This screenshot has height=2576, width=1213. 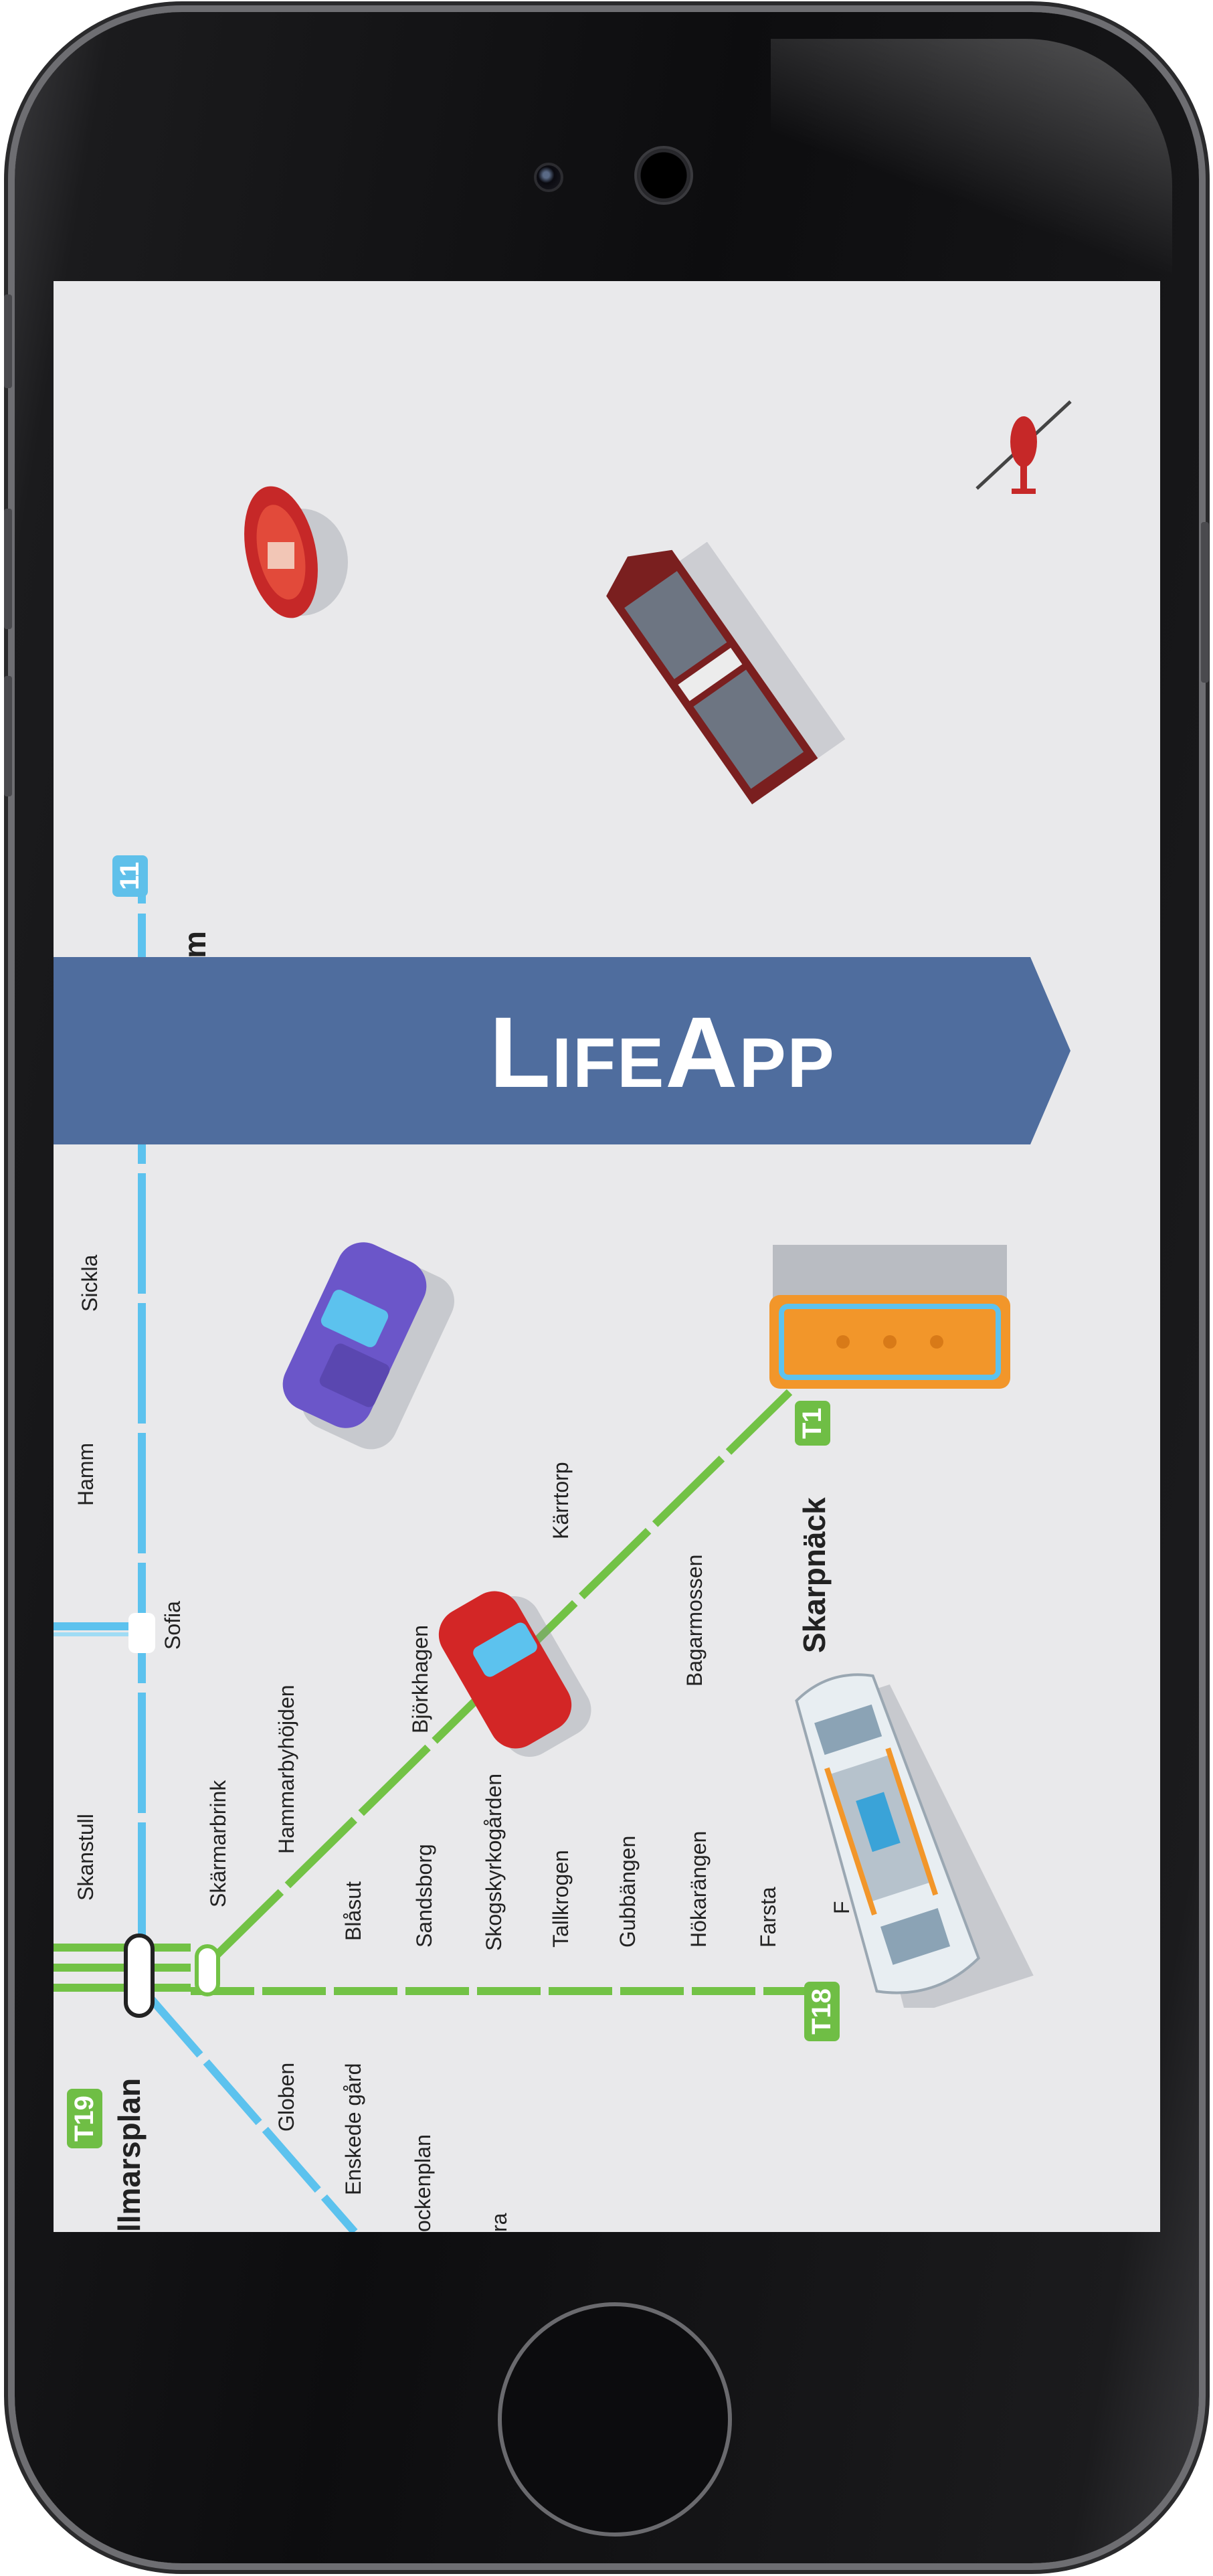 I want to click on station-label-blasut: Blåsut, so click(x=353, y=1911).